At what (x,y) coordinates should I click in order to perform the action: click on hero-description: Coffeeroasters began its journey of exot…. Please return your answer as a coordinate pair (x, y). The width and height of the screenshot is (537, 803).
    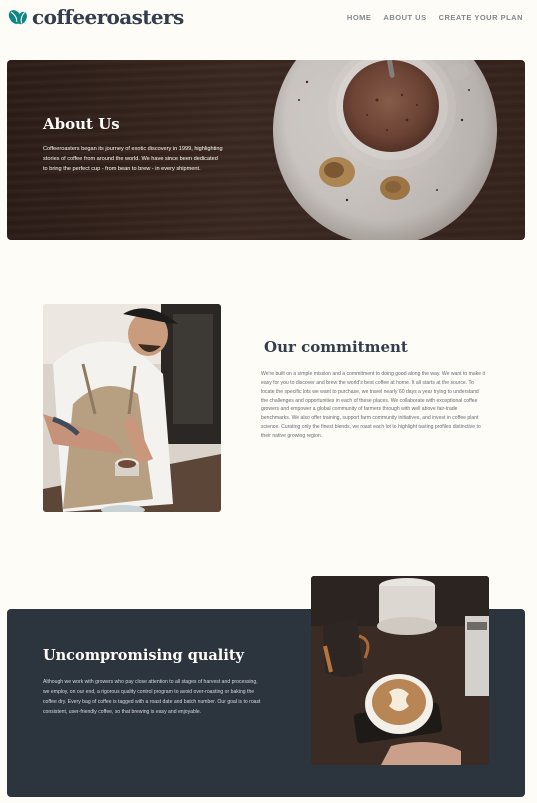
    Looking at the image, I should click on (133, 159).